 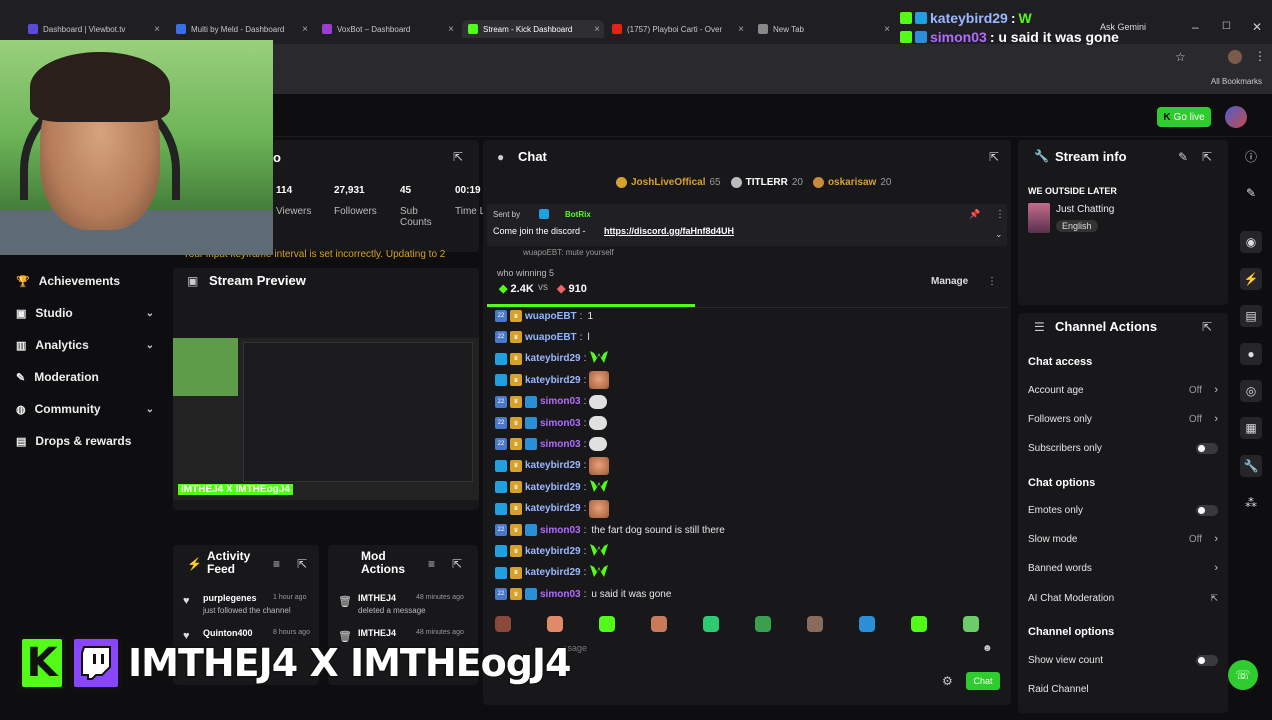 What do you see at coordinates (677, 29) in the screenshot?
I see `browser-tab: (1757) Playboi Carti - Over ×` at bounding box center [677, 29].